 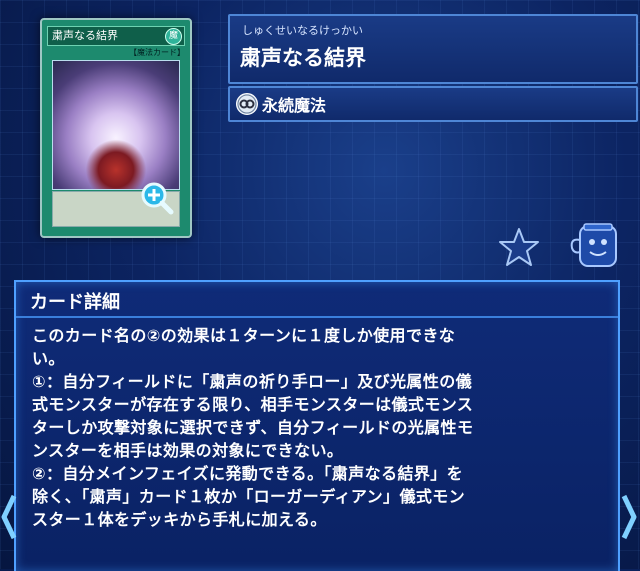 I want to click on effect-line: い。, so click(x=48, y=358).